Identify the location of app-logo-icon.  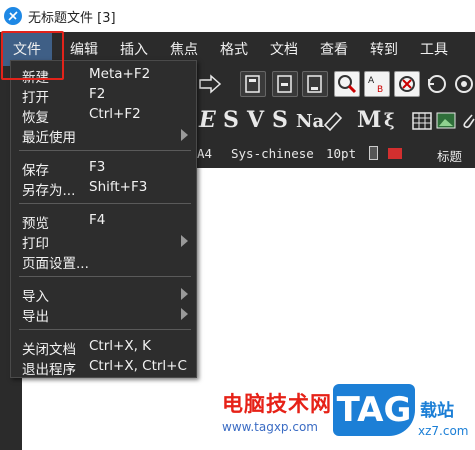
(13, 16).